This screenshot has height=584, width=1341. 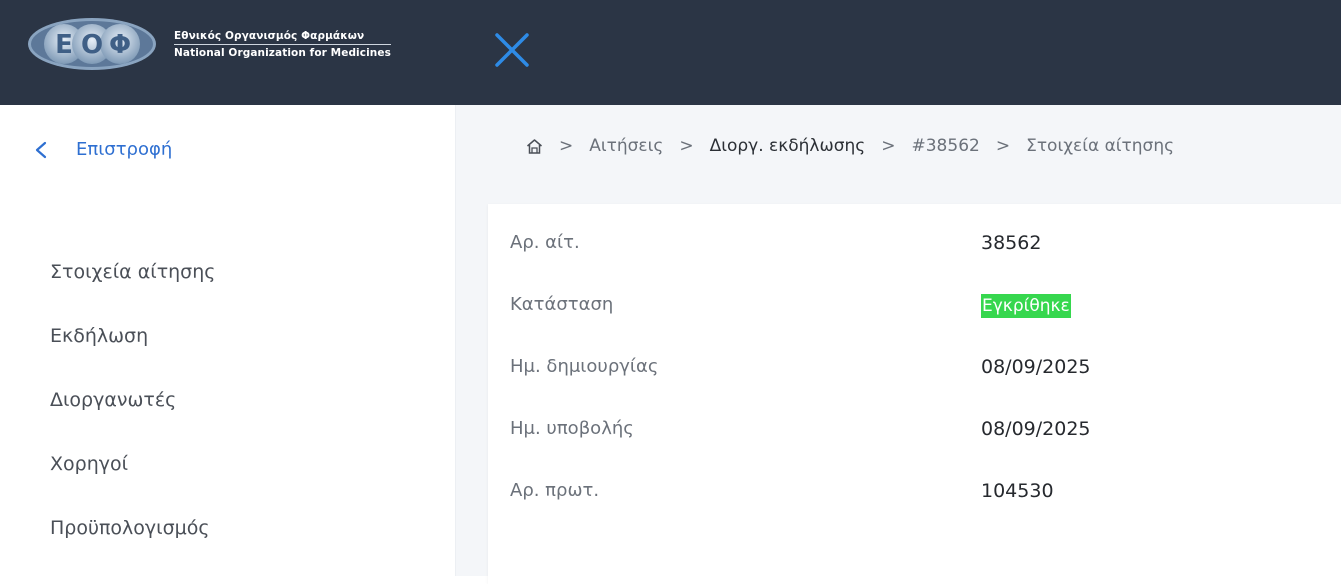 What do you see at coordinates (584, 366) in the screenshot?
I see `field-label: Ημ. δημιουργίας` at bounding box center [584, 366].